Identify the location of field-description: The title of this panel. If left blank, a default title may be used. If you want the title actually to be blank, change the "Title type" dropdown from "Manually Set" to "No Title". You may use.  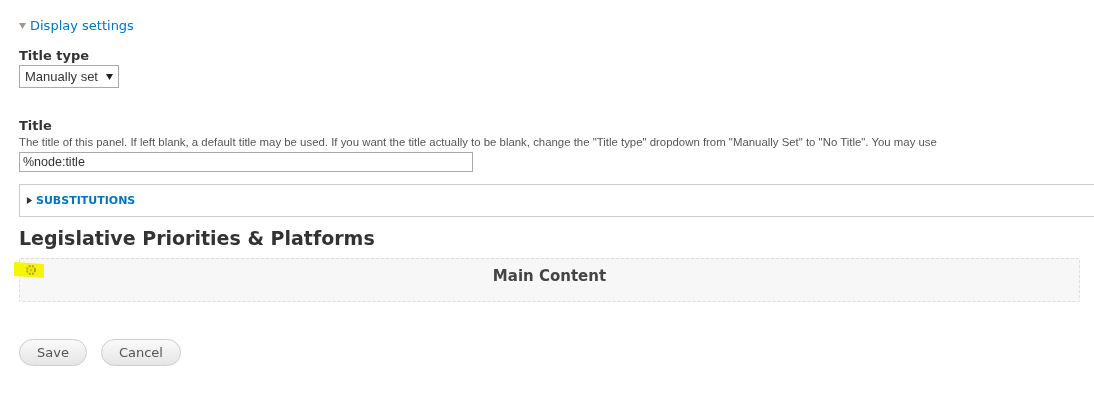
(478, 142).